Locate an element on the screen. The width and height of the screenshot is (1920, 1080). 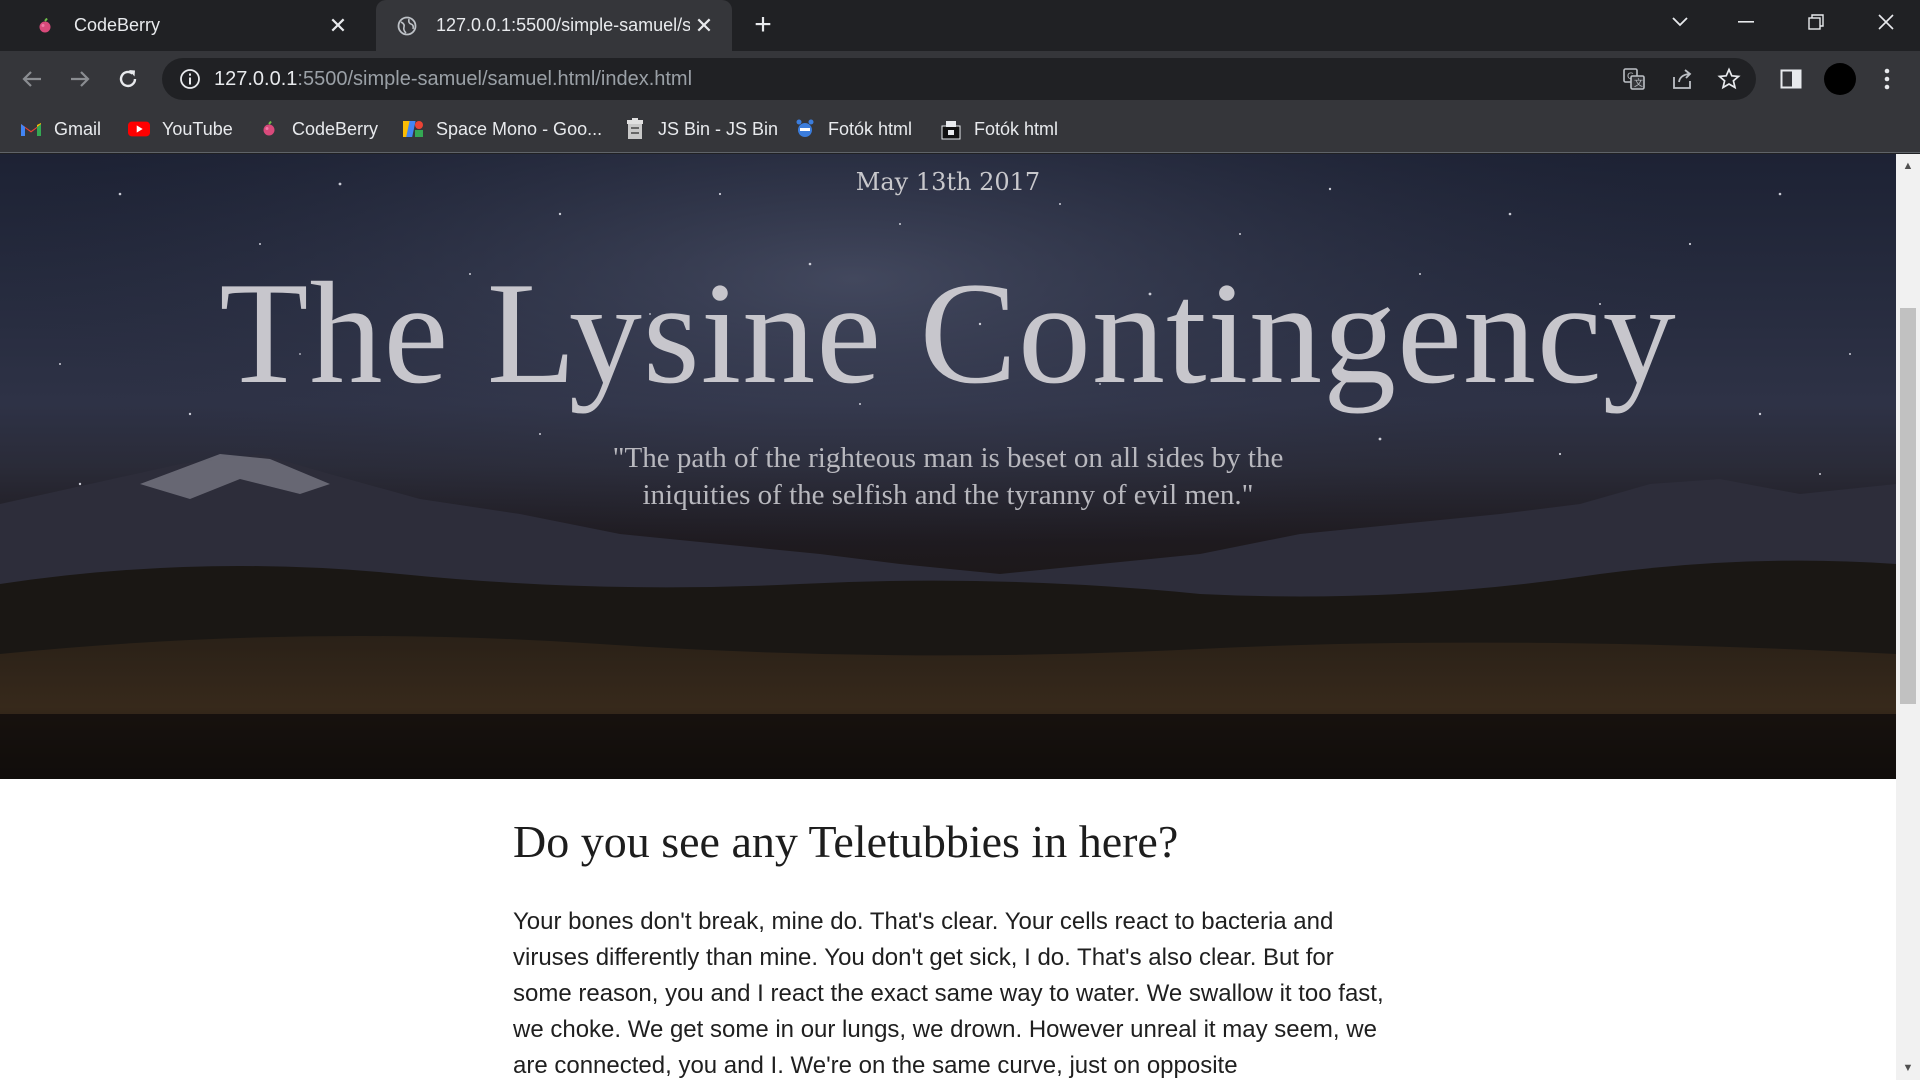
tab-title: 127.0.0.1:5500/simple-samuel/sam is located at coordinates (563, 25).